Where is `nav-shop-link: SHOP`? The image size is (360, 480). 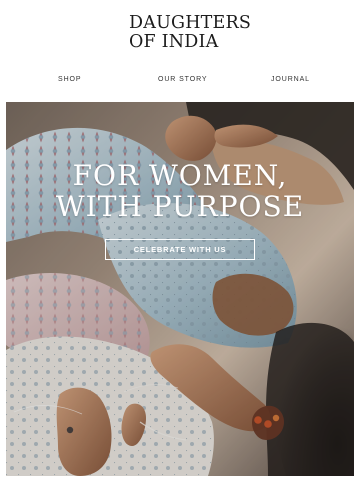 nav-shop-link: SHOP is located at coordinates (69, 80).